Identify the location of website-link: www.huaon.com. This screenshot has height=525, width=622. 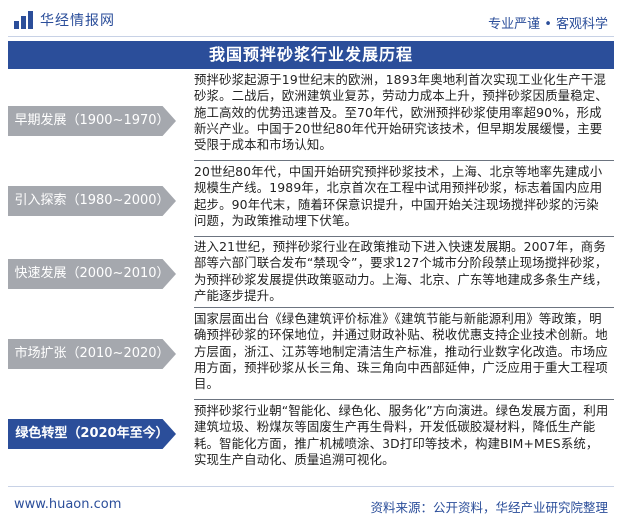
(67, 504).